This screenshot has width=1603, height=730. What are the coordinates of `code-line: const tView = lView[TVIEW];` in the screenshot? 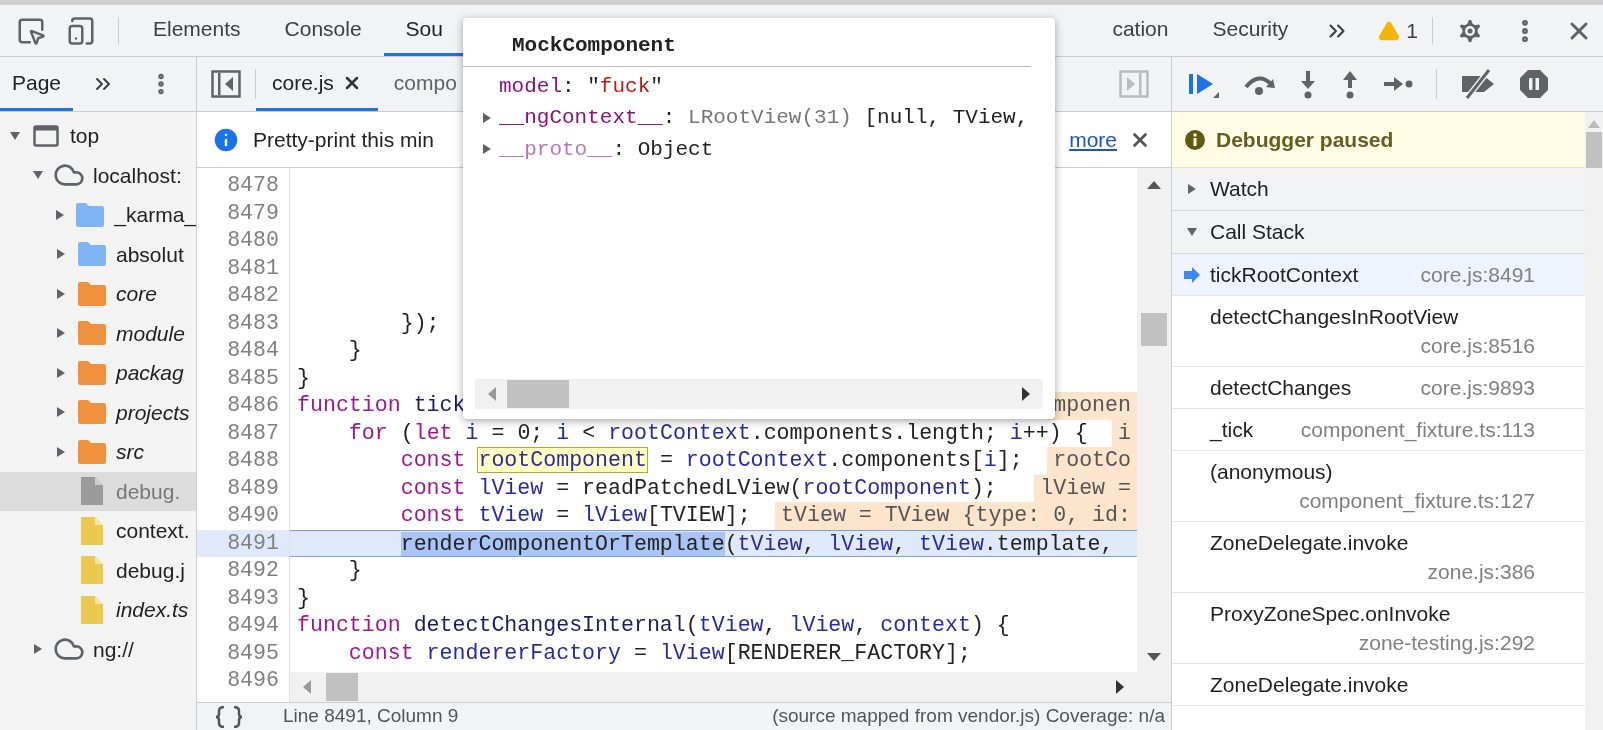 It's located at (575, 515).